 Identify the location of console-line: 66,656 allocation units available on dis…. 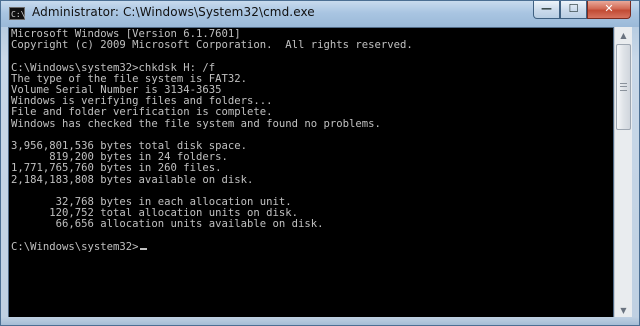
(167, 224).